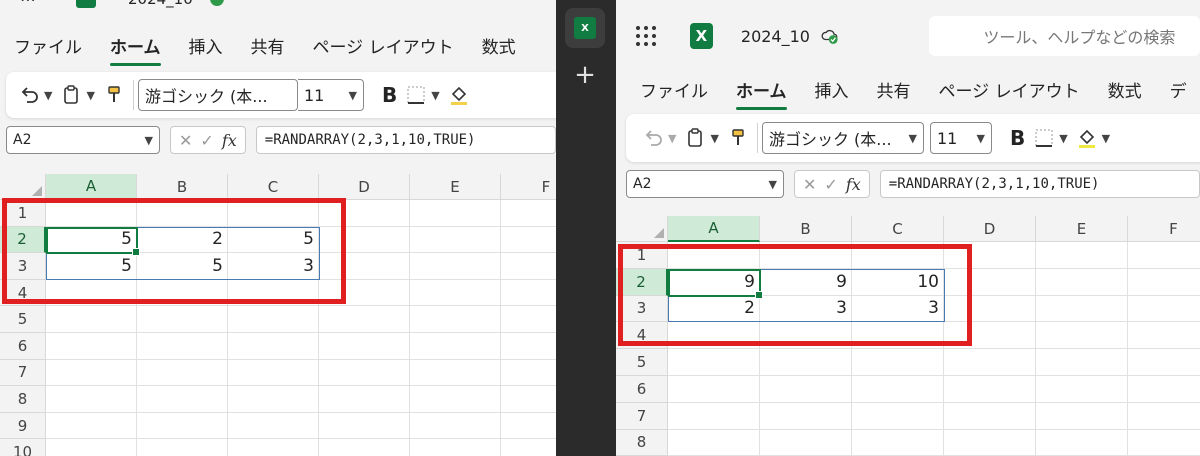  Describe the element at coordinates (455, 447) in the screenshot. I see `cell-e10` at that location.